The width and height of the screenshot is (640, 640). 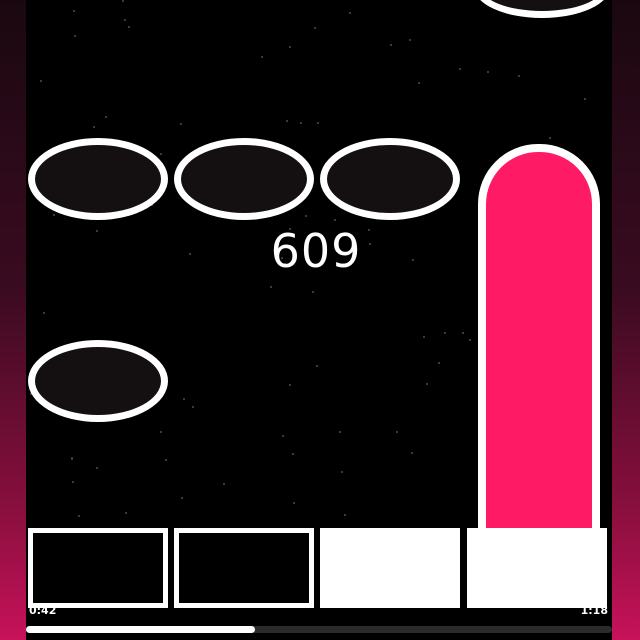 I want to click on total-time: 1:18, so click(x=594, y=610).